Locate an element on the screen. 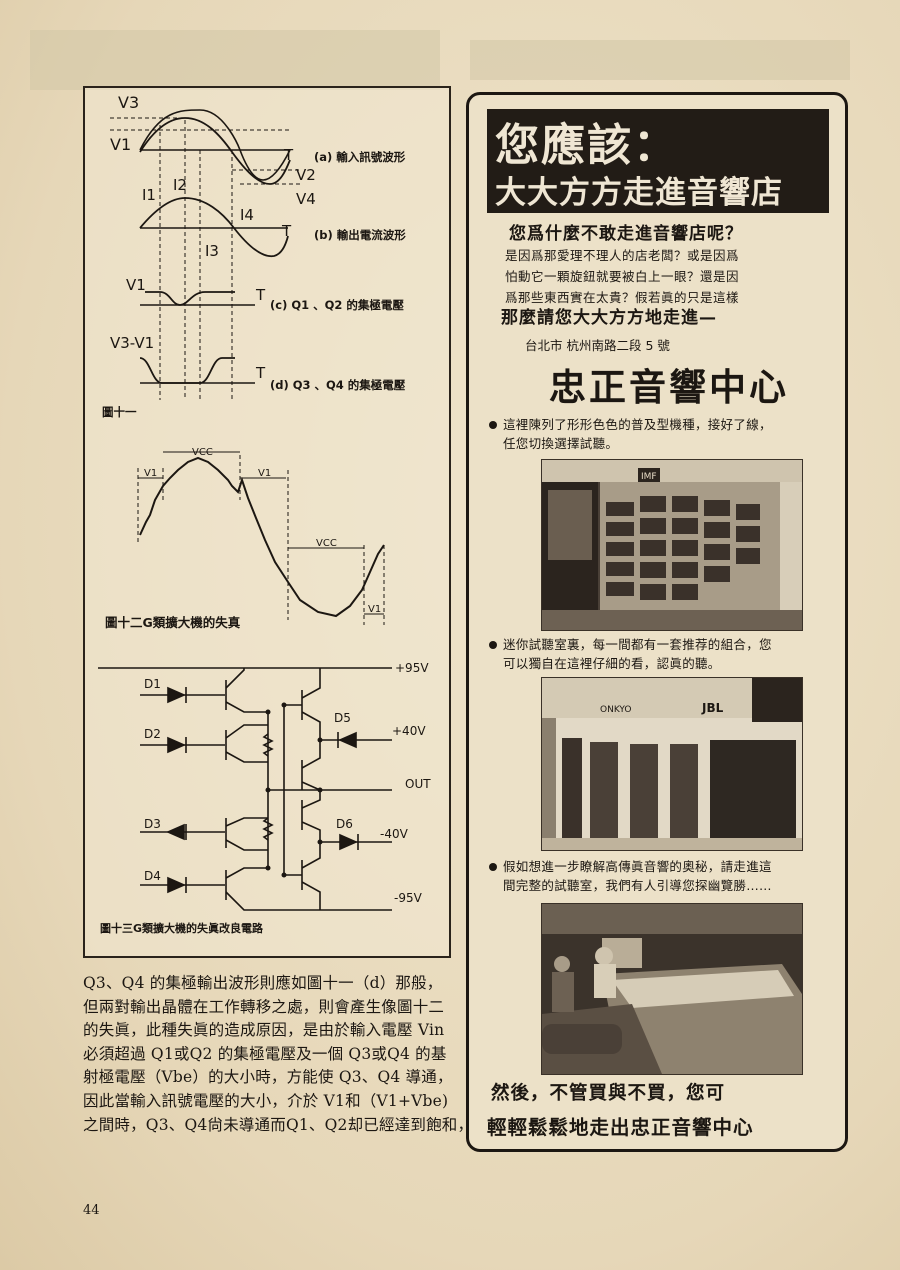  body-line: 必須超過 Q1或Q2 的集極電壓及一個 Q3或Q4 的基 is located at coordinates (265, 1053).